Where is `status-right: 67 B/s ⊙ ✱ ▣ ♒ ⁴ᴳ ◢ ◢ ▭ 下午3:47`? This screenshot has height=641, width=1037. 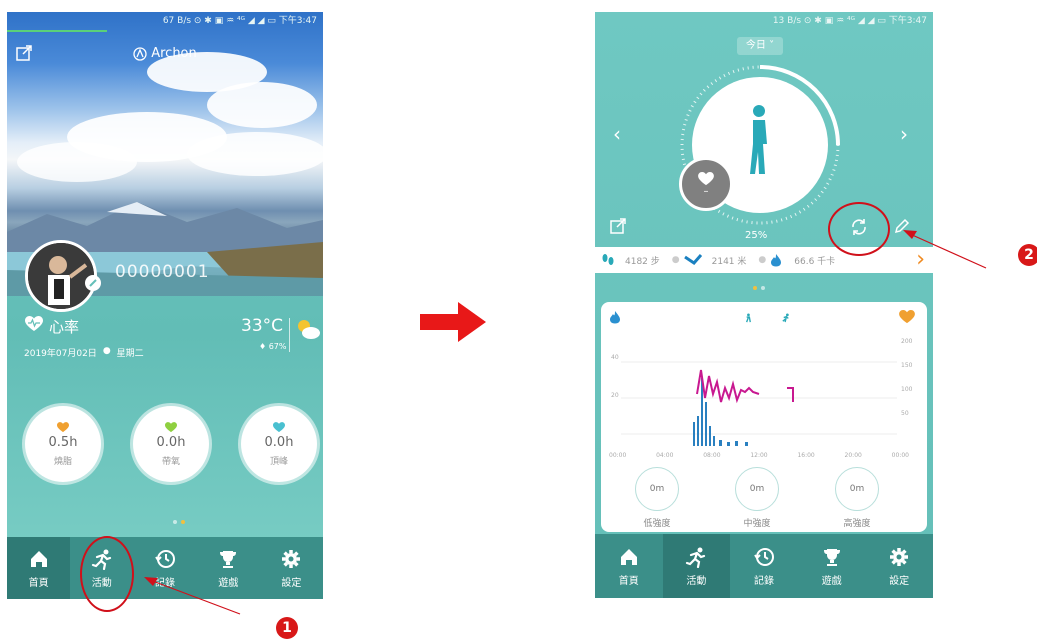
status-right: 67 B/s ⊙ ✱ ▣ ♒ ⁴ᴳ ◢ ◢ ▭ 下午3:47 is located at coordinates (239, 21).